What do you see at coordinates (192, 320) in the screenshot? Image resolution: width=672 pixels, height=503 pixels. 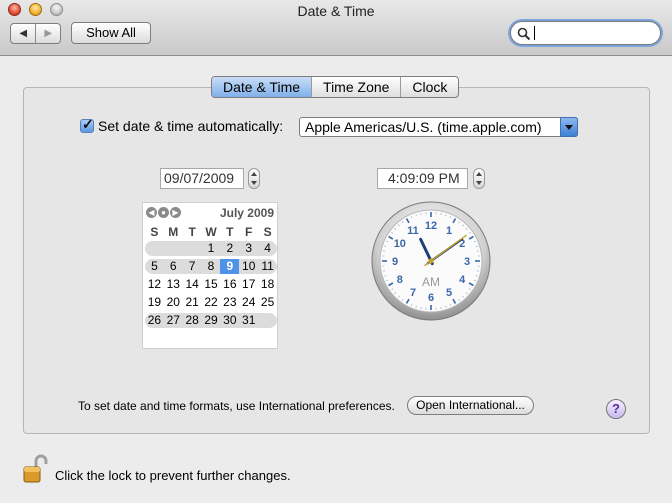 I see `calendar-day: 28` at bounding box center [192, 320].